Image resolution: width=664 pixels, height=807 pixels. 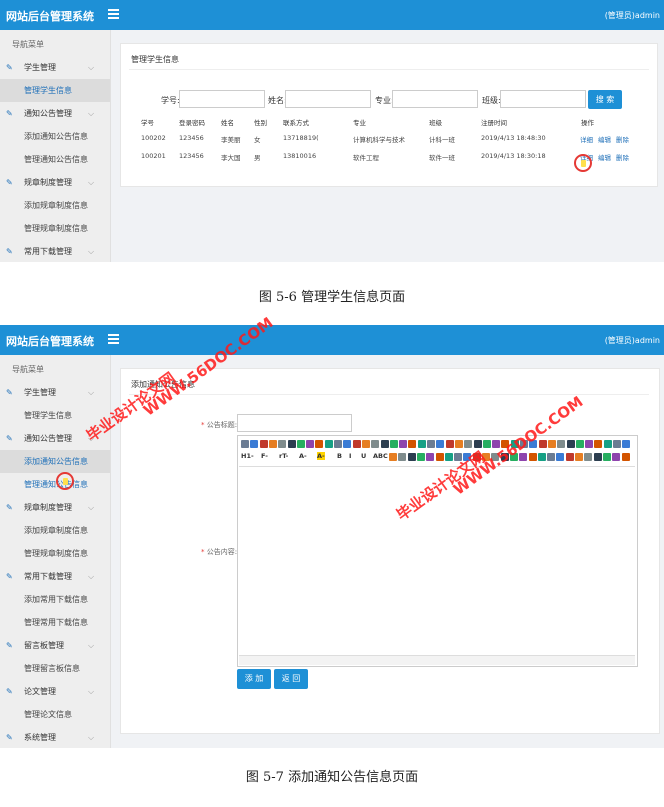 What do you see at coordinates (380, 456) in the screenshot?
I see `editor-tool-text: ABC` at bounding box center [380, 456].